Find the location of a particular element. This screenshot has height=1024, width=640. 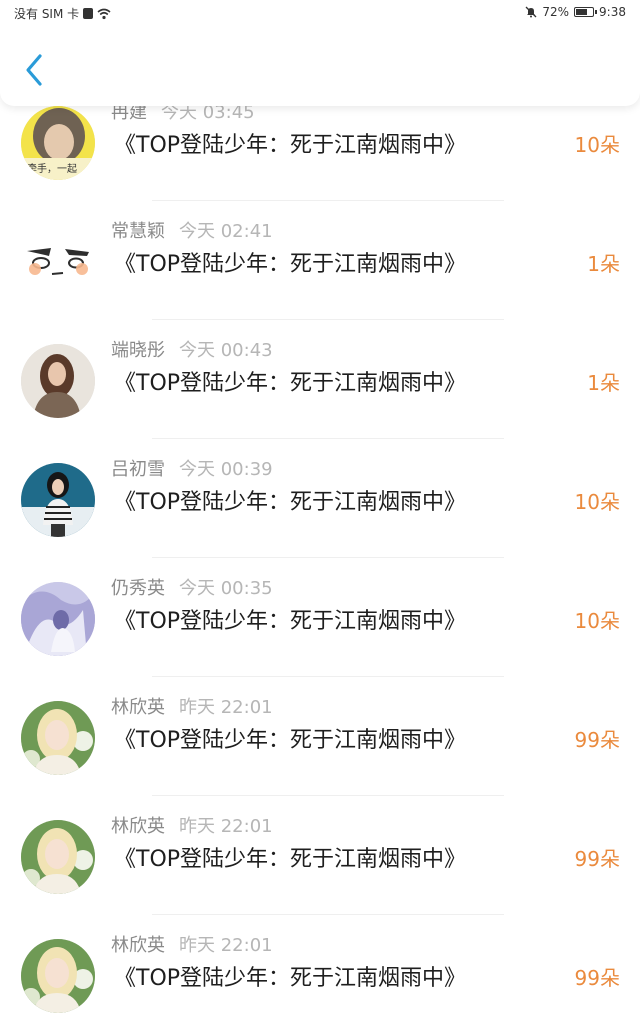

sender-name: 端晓彤 is located at coordinates (138, 350).